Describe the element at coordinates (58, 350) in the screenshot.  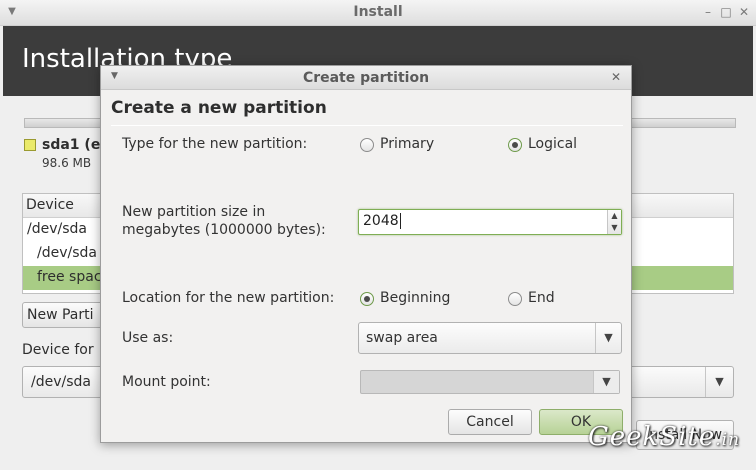
I see `bootloader-device-label: Device for` at that location.